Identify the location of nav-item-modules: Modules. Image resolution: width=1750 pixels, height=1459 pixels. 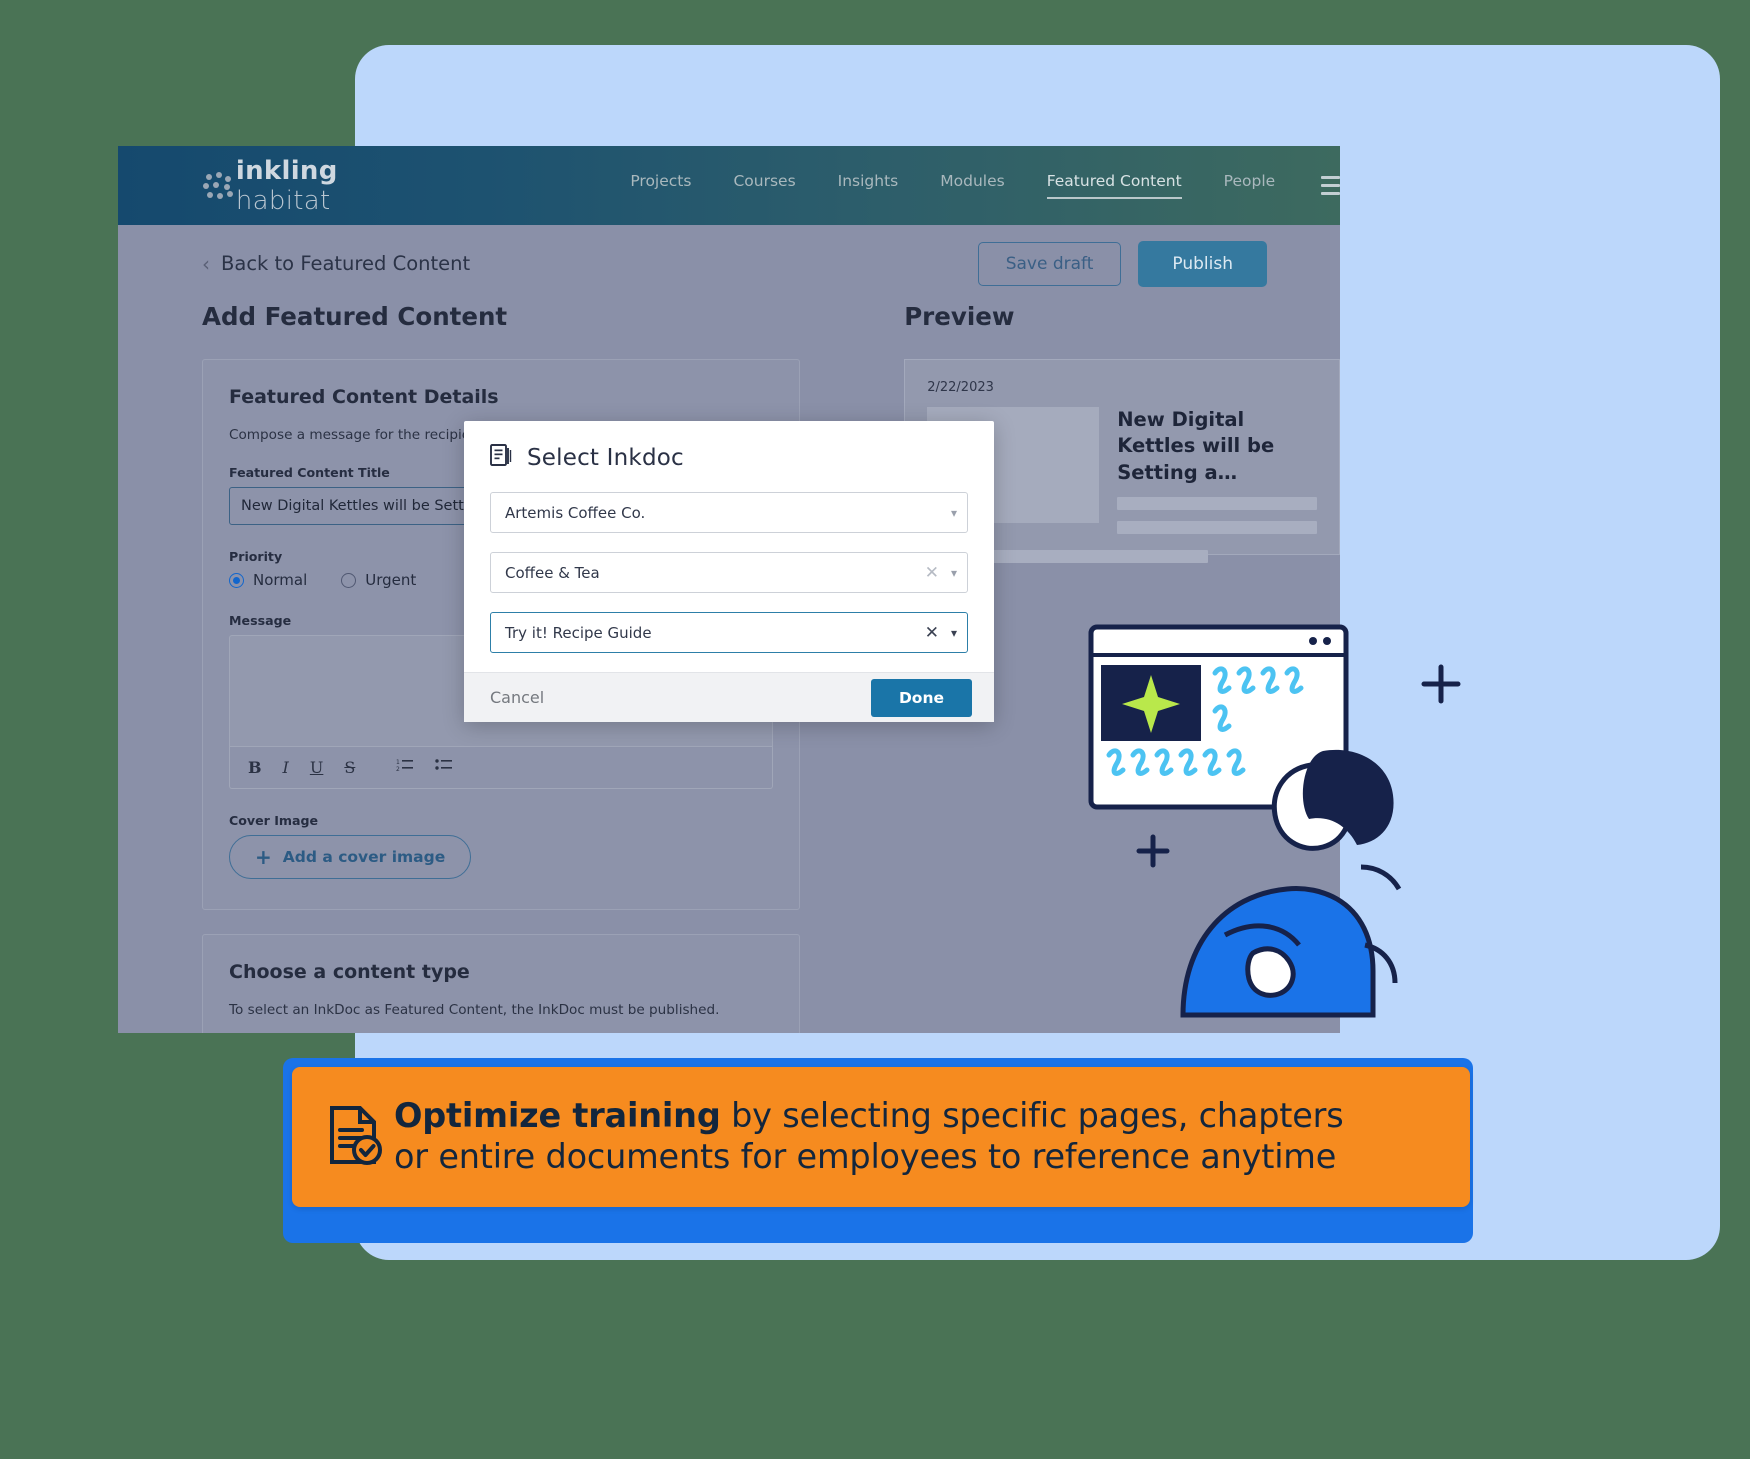
(972, 185).